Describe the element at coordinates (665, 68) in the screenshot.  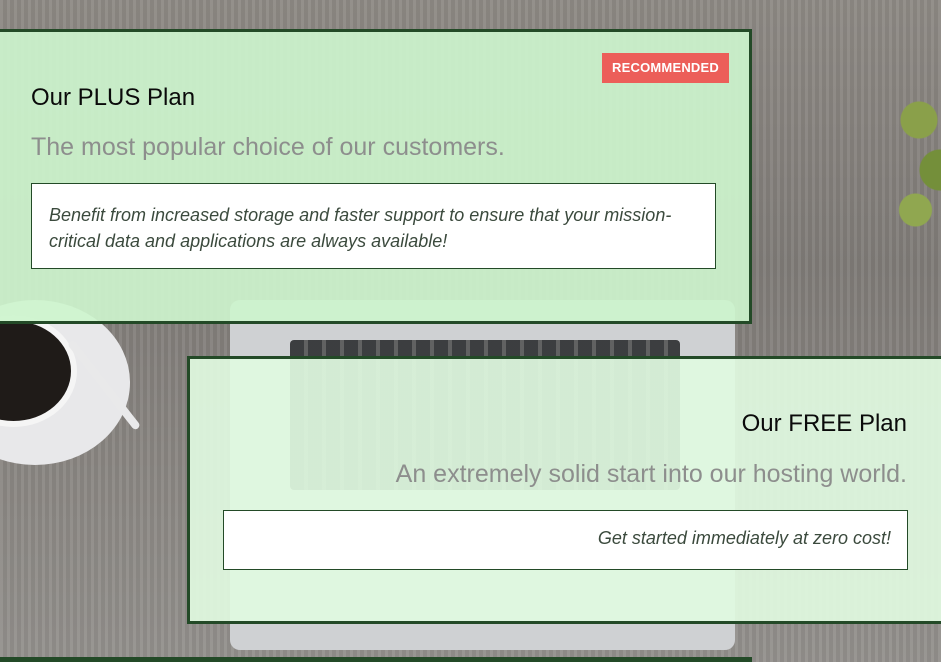
I see `recommended-badge: RECOMMENDED` at that location.